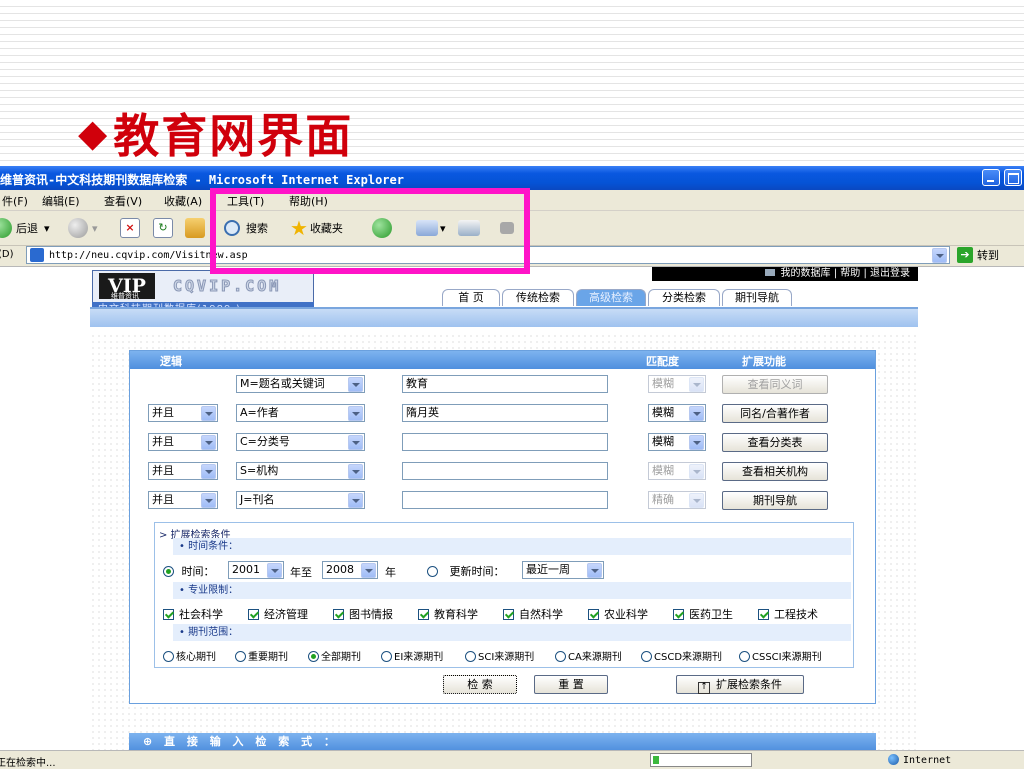 The image size is (1024, 769). Describe the element at coordinates (939, 255) in the screenshot. I see `address-dropdown-icon` at that location.